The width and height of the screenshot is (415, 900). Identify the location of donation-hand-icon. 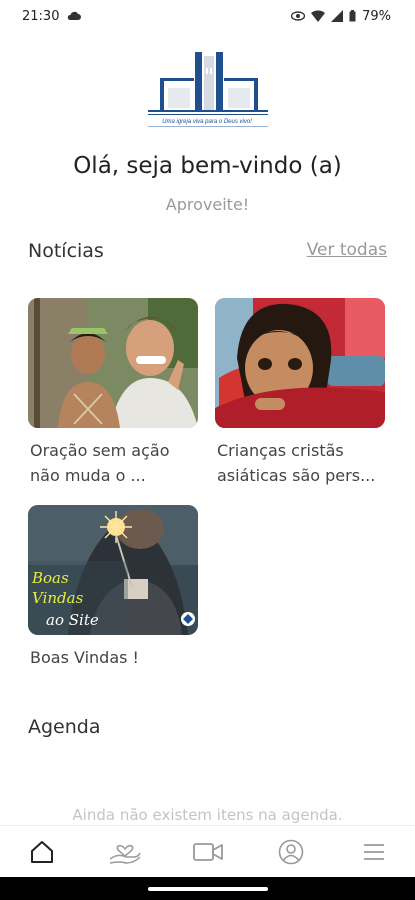
(125, 854).